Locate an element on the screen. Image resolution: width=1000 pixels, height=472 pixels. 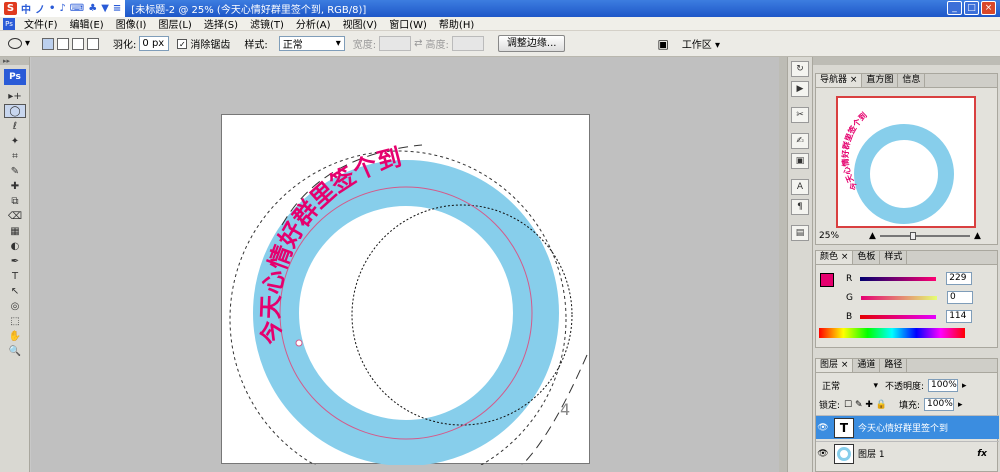
intersect-selection-icon is located at coordinates (93, 43).